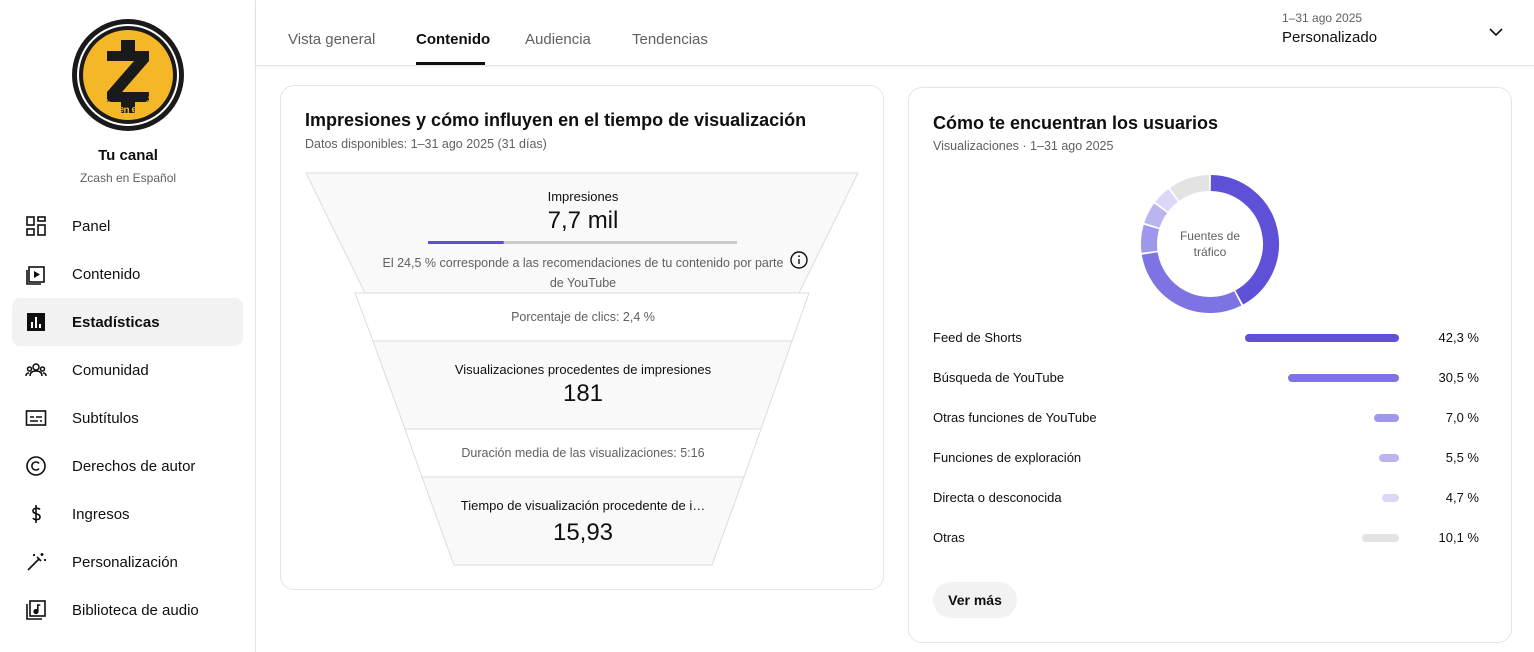 The height and width of the screenshot is (652, 1534). I want to click on sidebar-item-contenido: Contenido, so click(127, 274).